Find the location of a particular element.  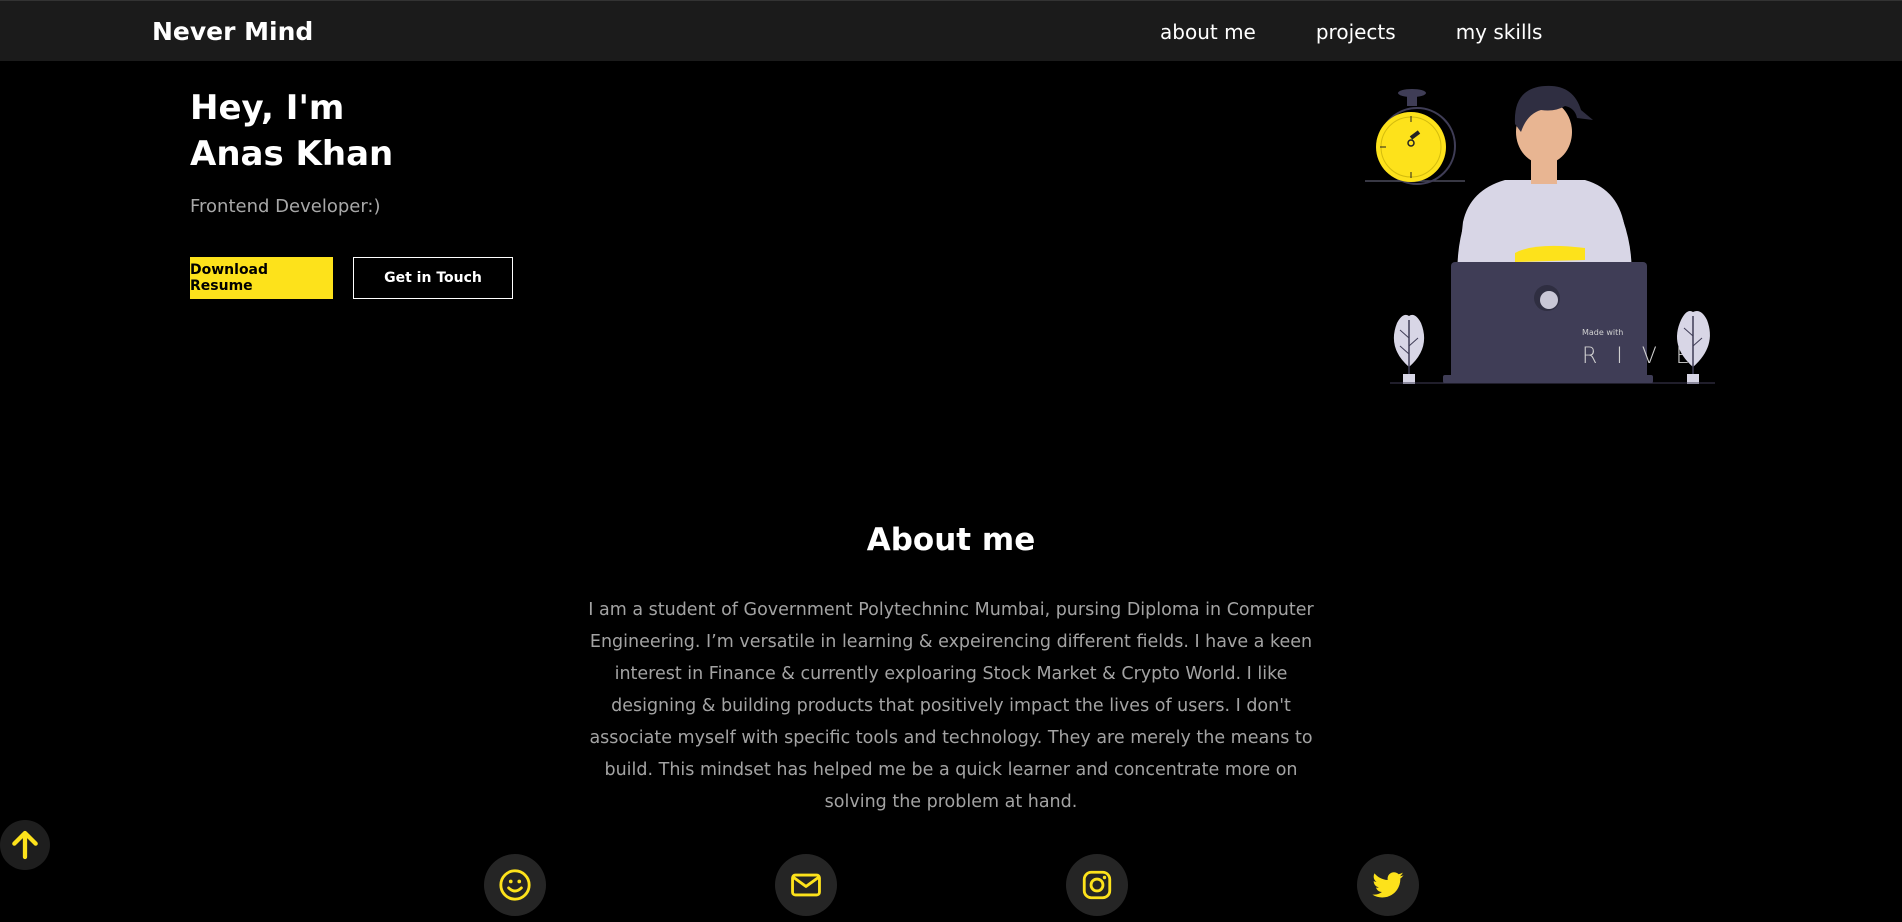

smile-icon is located at coordinates (515, 885).